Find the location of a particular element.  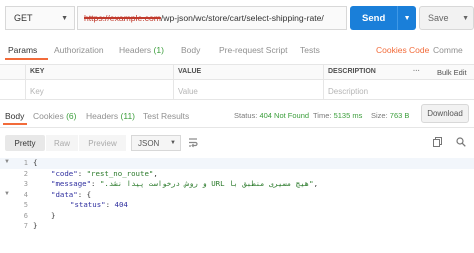

more-options-icon: ··· is located at coordinates (416, 71).